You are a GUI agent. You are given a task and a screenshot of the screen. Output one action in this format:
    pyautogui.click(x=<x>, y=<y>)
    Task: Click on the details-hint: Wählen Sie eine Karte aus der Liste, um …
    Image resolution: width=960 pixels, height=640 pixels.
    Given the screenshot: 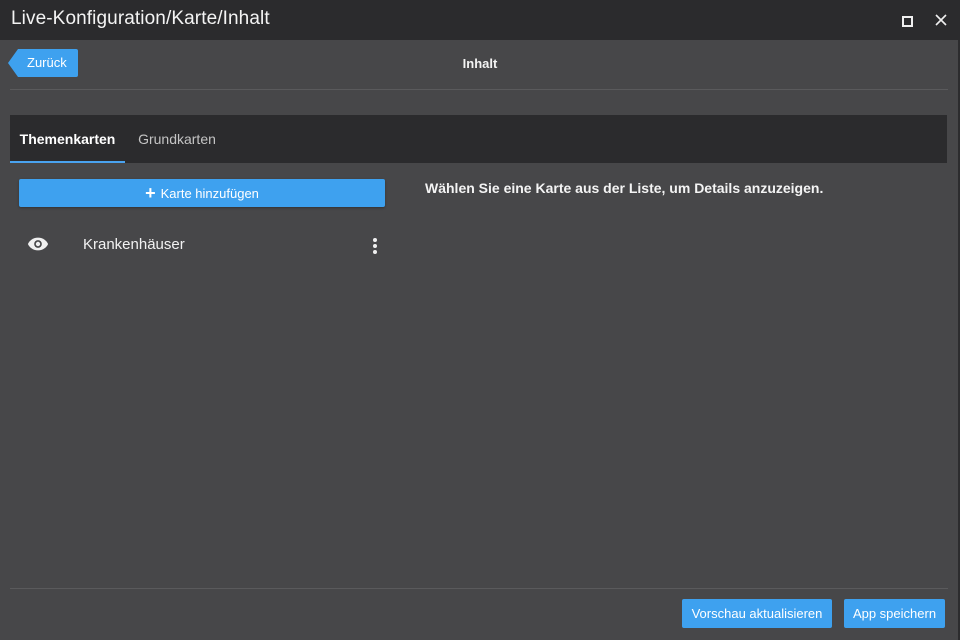 What is the action you would take?
    pyautogui.click(x=624, y=188)
    